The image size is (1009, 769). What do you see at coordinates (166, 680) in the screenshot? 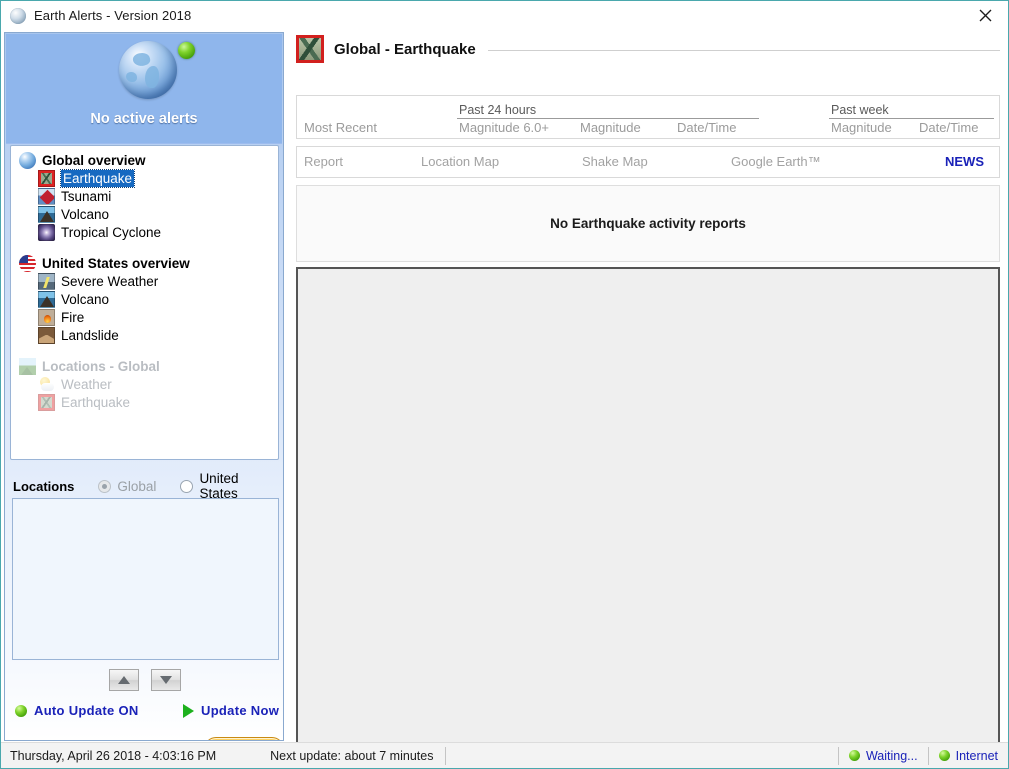
I see `arrow-down-icon` at bounding box center [166, 680].